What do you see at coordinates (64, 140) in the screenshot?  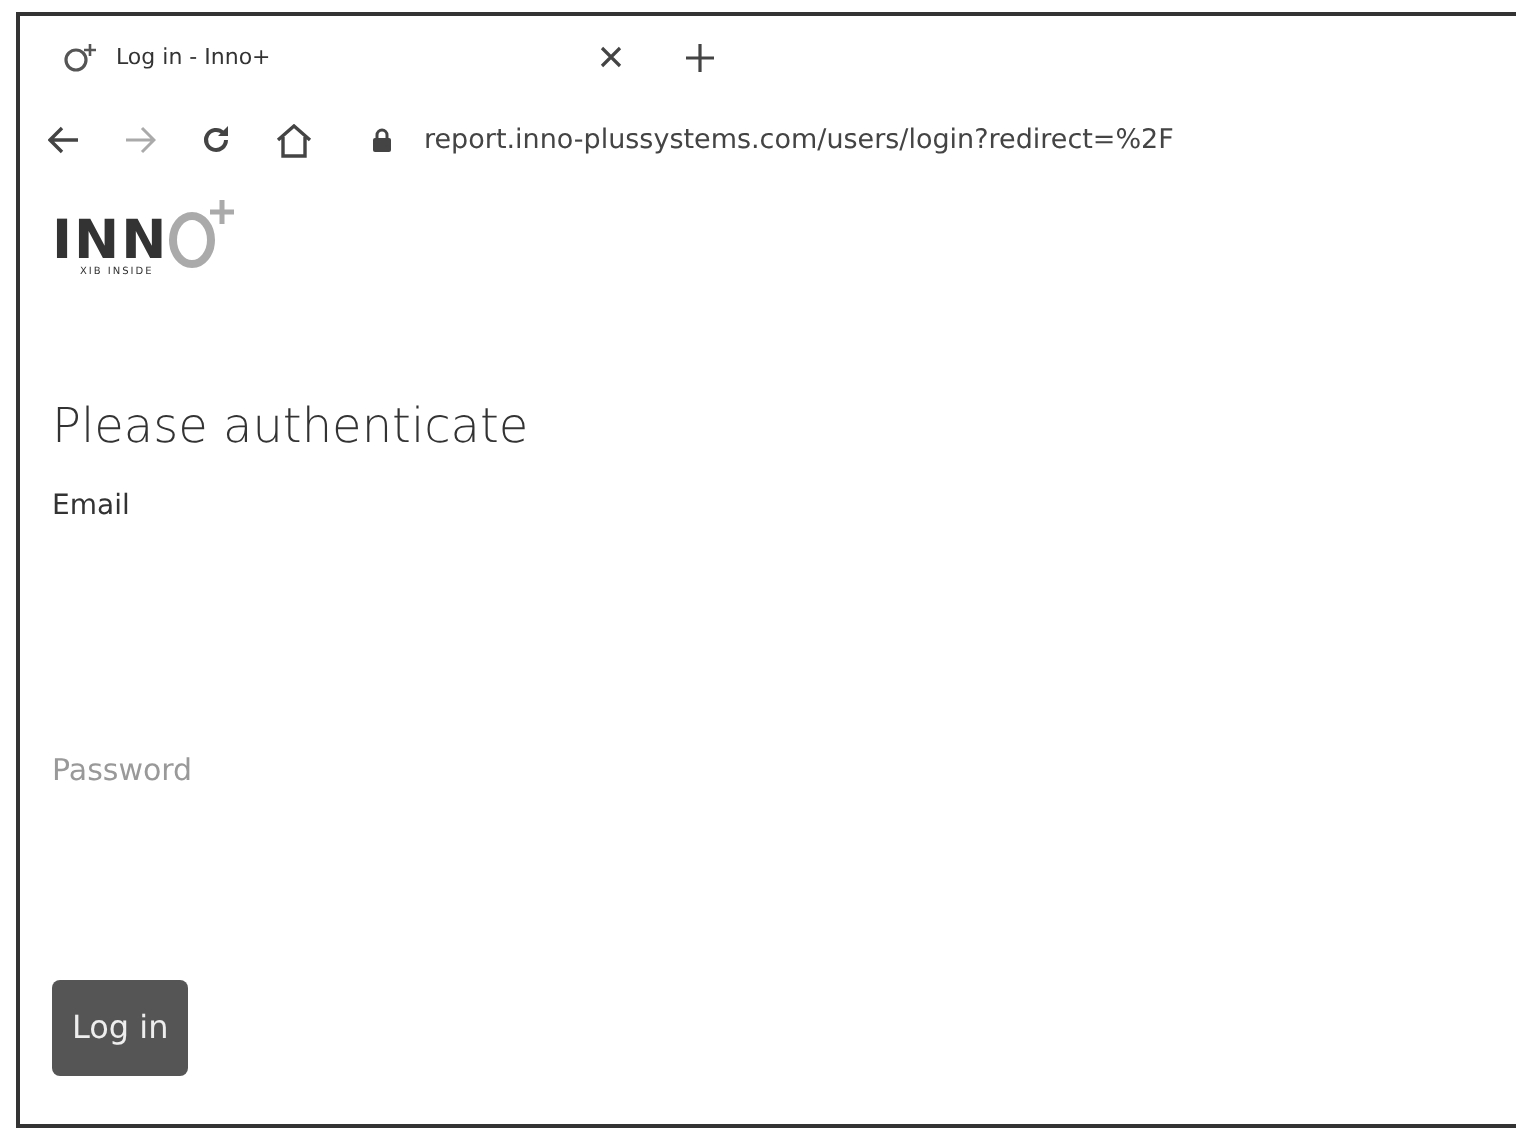 I see `back-button` at bounding box center [64, 140].